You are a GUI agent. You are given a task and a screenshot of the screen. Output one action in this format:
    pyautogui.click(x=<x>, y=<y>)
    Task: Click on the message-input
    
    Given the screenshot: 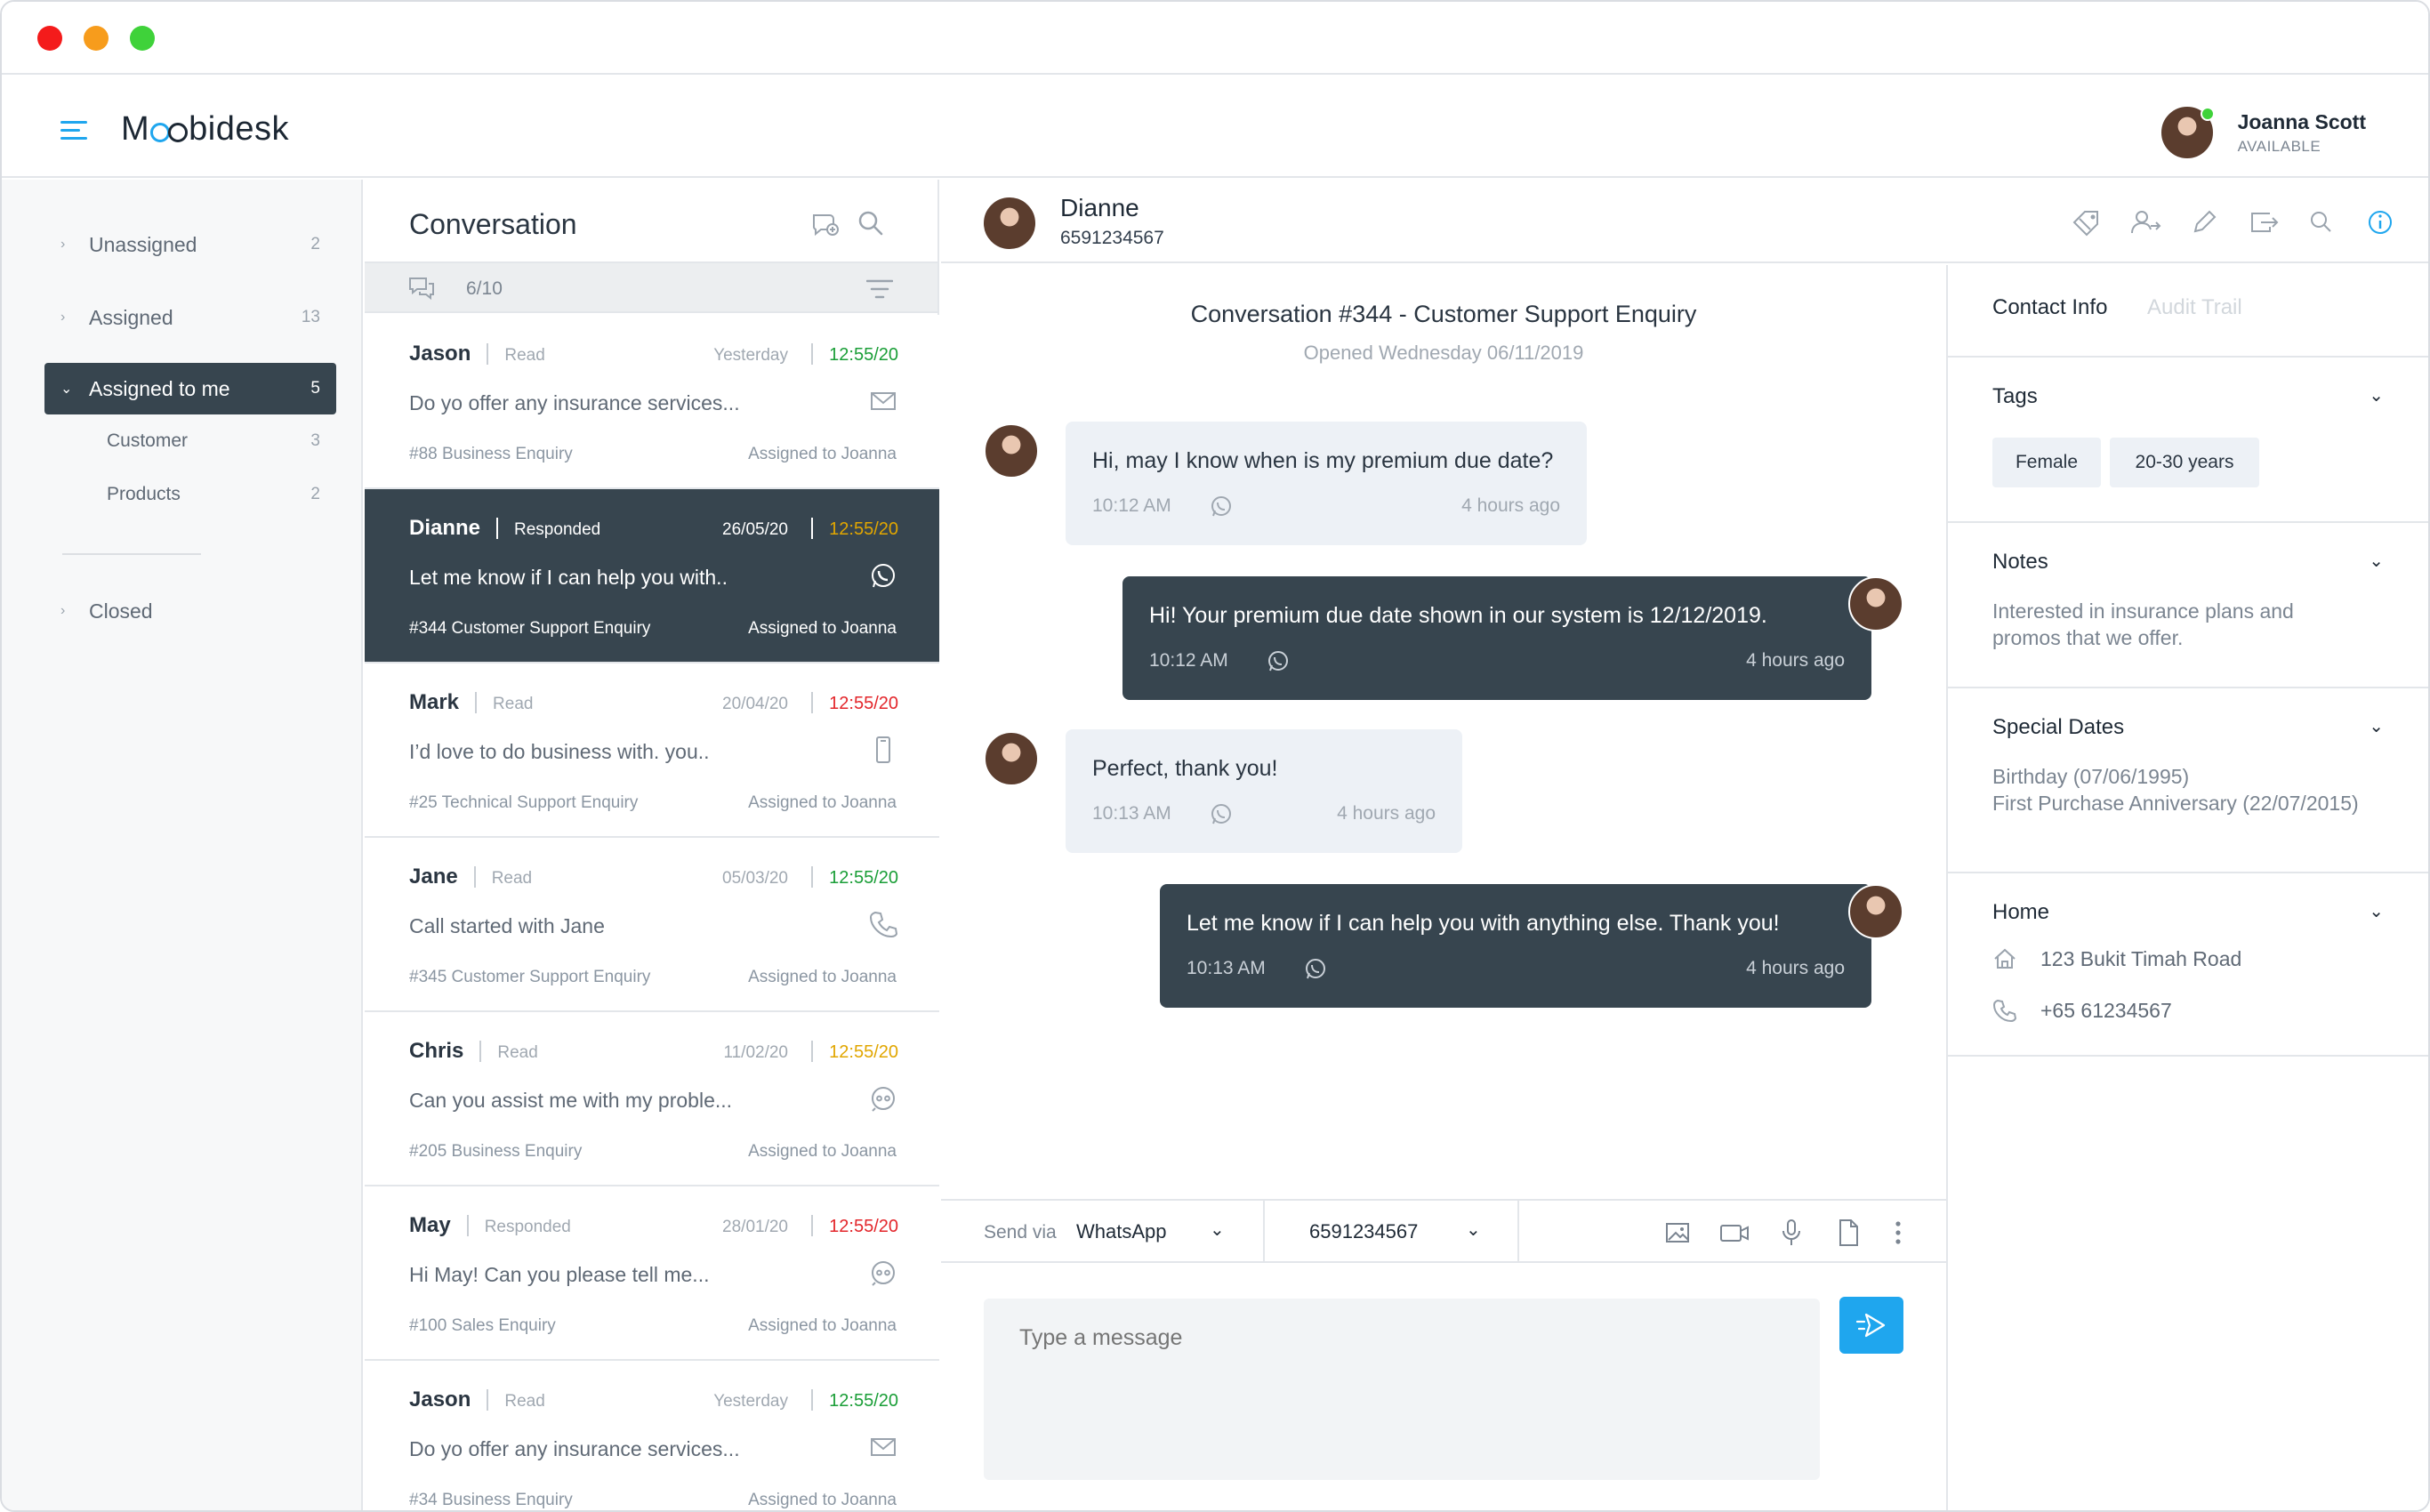 What is the action you would take?
    pyautogui.click(x=1402, y=1390)
    